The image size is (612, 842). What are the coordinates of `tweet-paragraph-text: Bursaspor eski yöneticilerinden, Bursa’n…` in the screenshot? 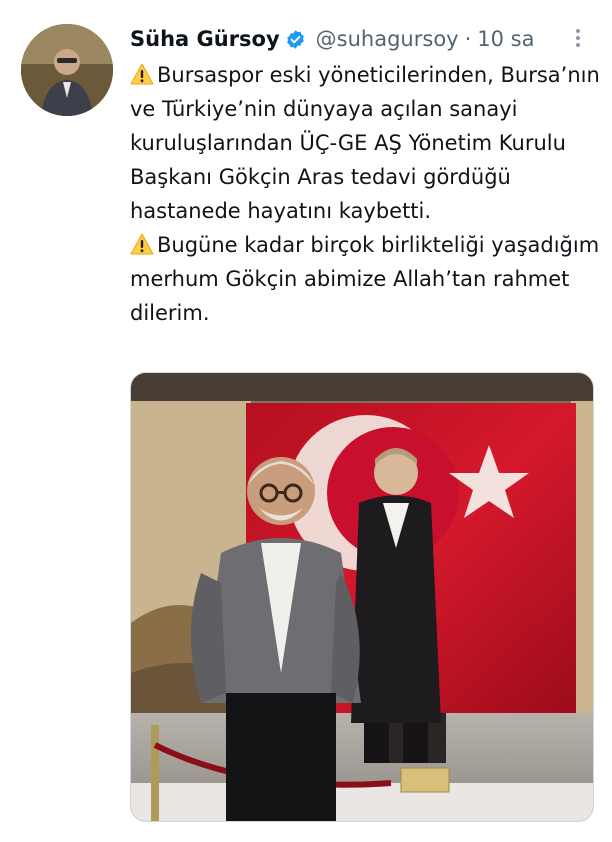 It's located at (365, 143).